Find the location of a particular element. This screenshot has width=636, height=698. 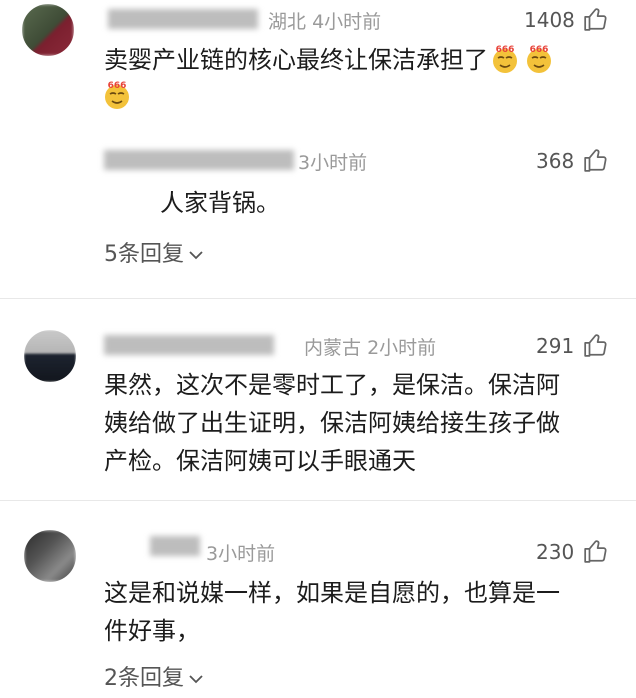

comment-meta: 湖北 4小时前 is located at coordinates (324, 20).